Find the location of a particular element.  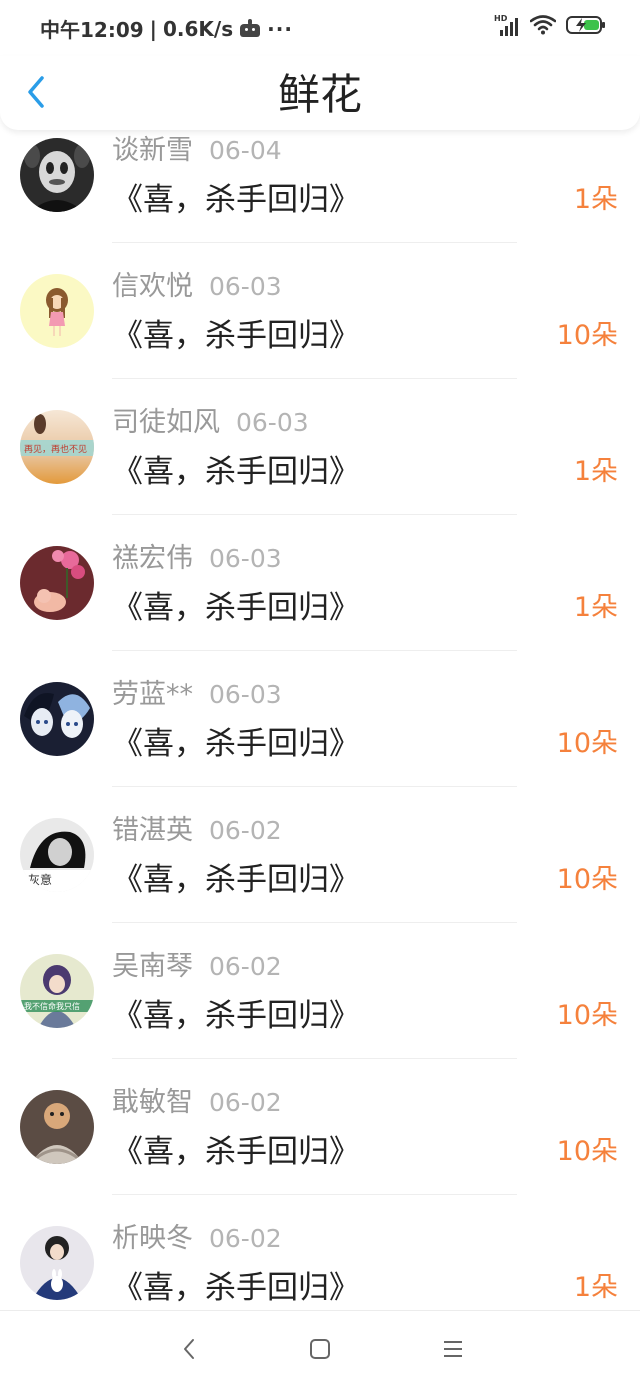

battery-charging-icon is located at coordinates (585, 25).